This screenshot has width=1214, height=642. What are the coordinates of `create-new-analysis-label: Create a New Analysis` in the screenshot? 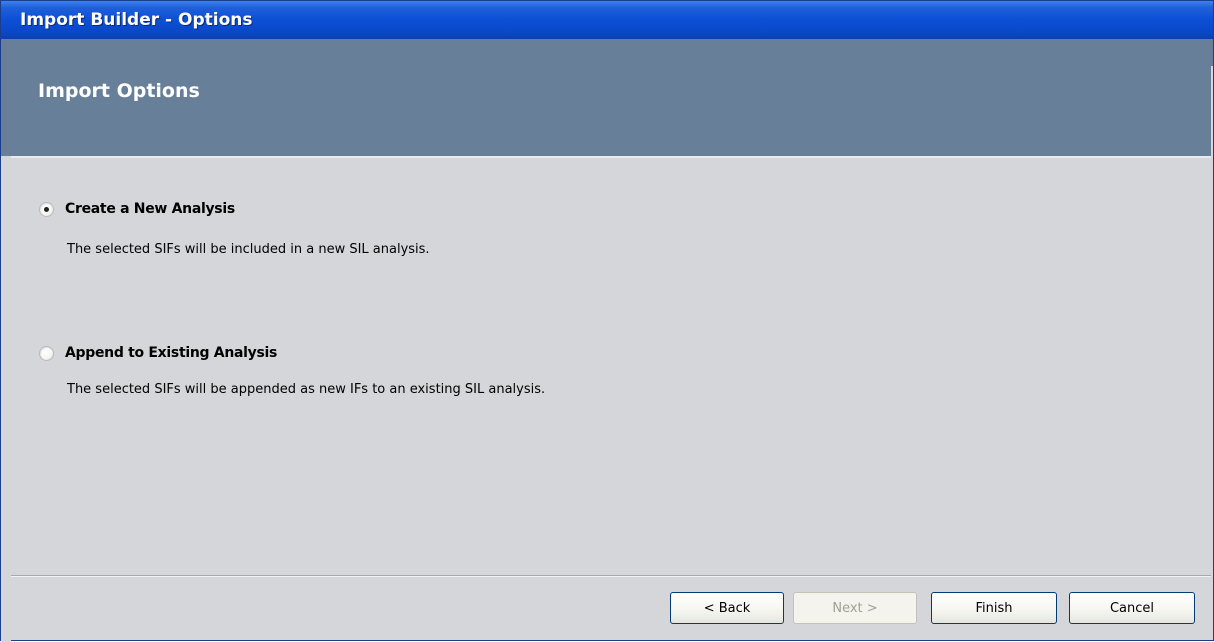 It's located at (150, 209).